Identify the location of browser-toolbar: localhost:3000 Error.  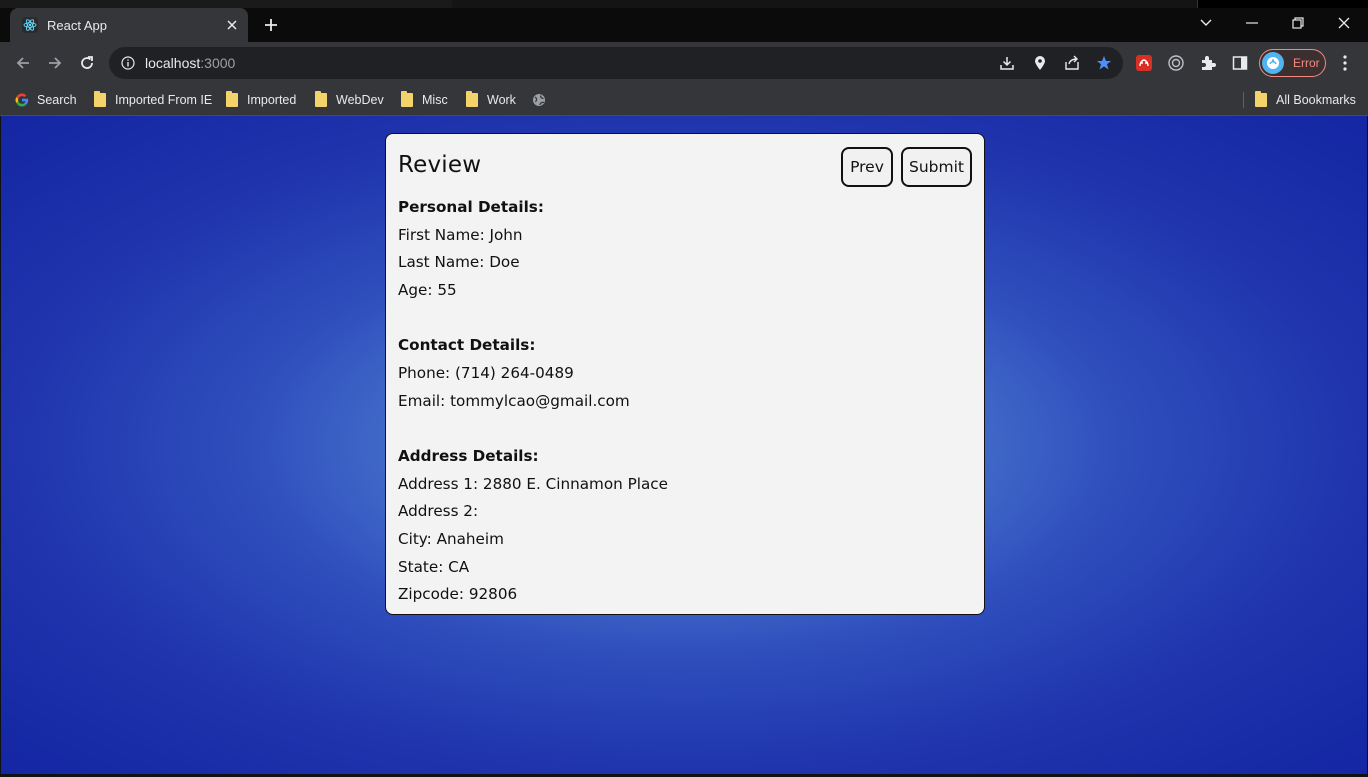
(684, 63).